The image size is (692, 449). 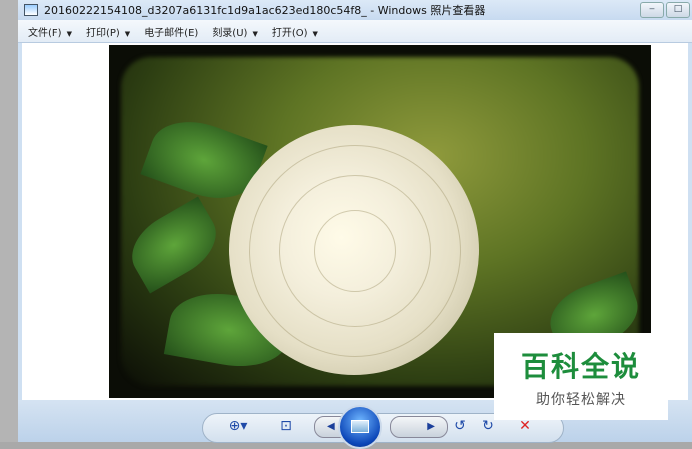 I want to click on rotate-cw-icon: ↻, so click(x=488, y=426).